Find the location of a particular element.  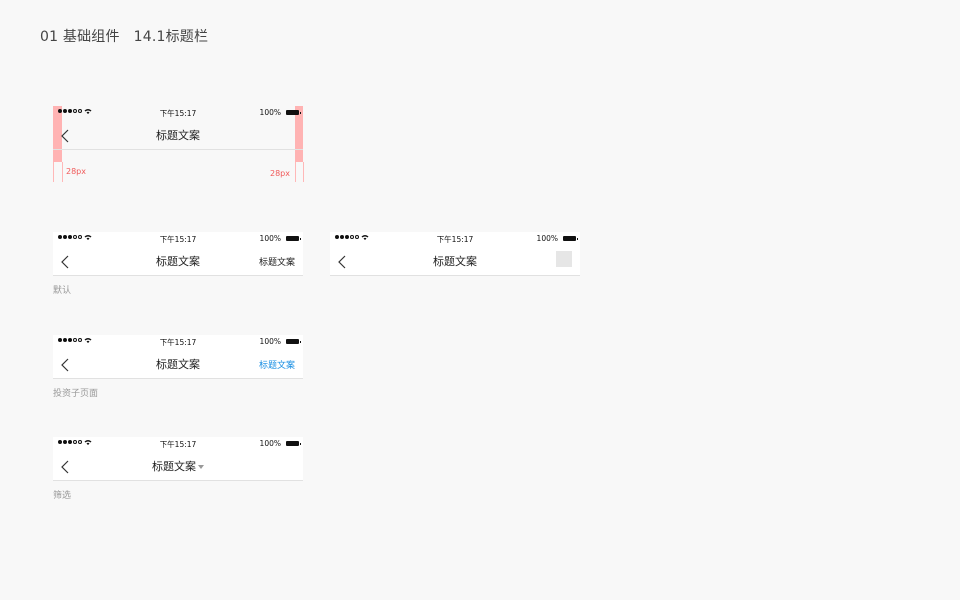

page-title: 01 基础组件 14.1标题栏 is located at coordinates (124, 37).